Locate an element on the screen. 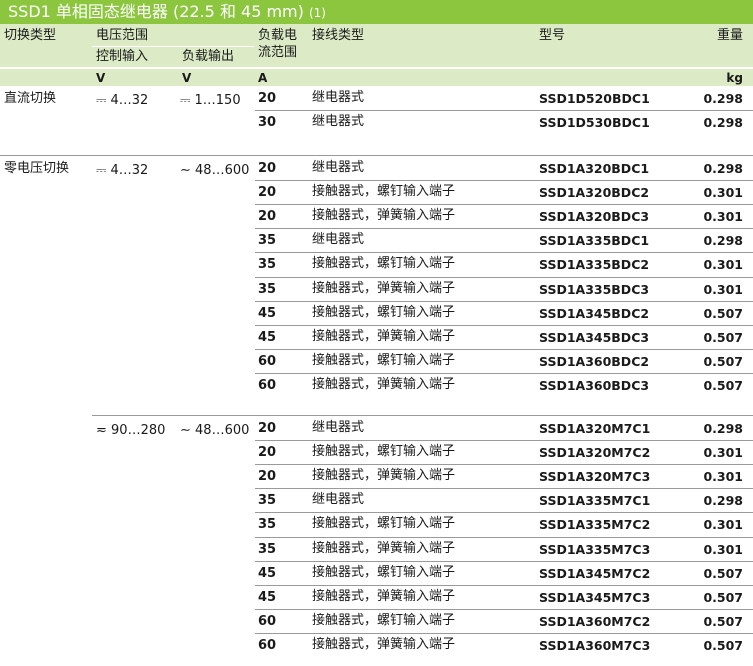  header-divider is located at coordinates (173, 46).